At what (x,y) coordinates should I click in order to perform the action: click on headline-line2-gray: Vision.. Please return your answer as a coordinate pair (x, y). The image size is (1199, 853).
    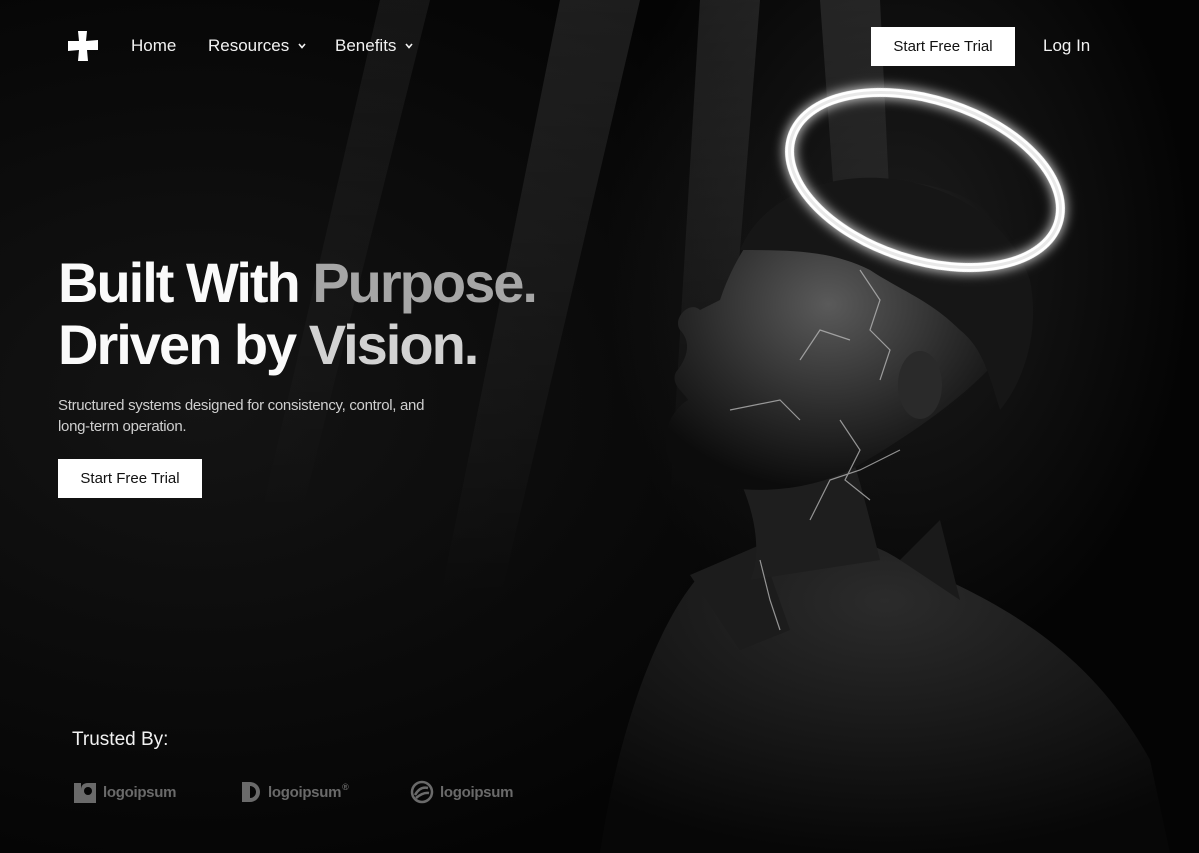
    Looking at the image, I should click on (394, 344).